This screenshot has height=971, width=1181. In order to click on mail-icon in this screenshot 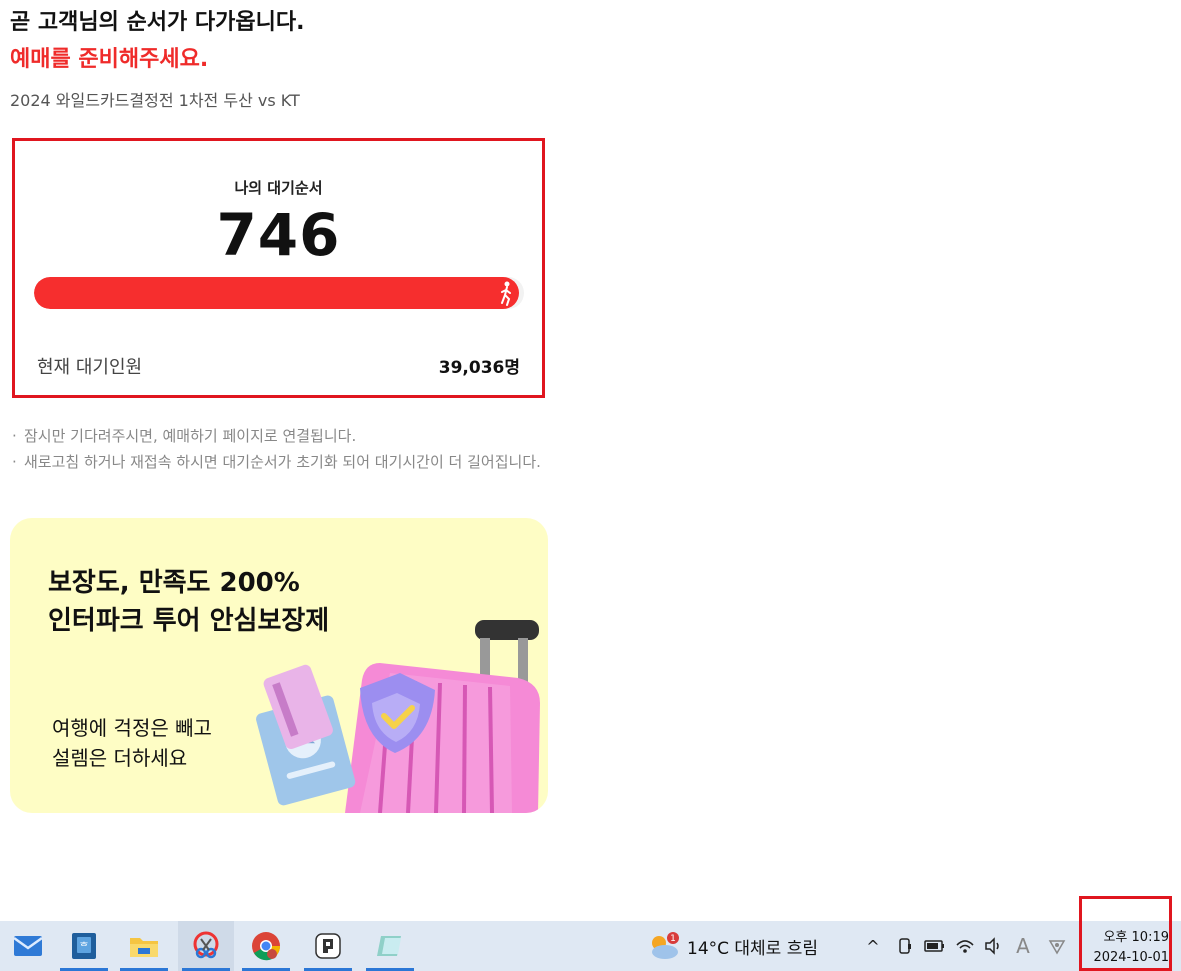, I will do `click(28, 946)`.